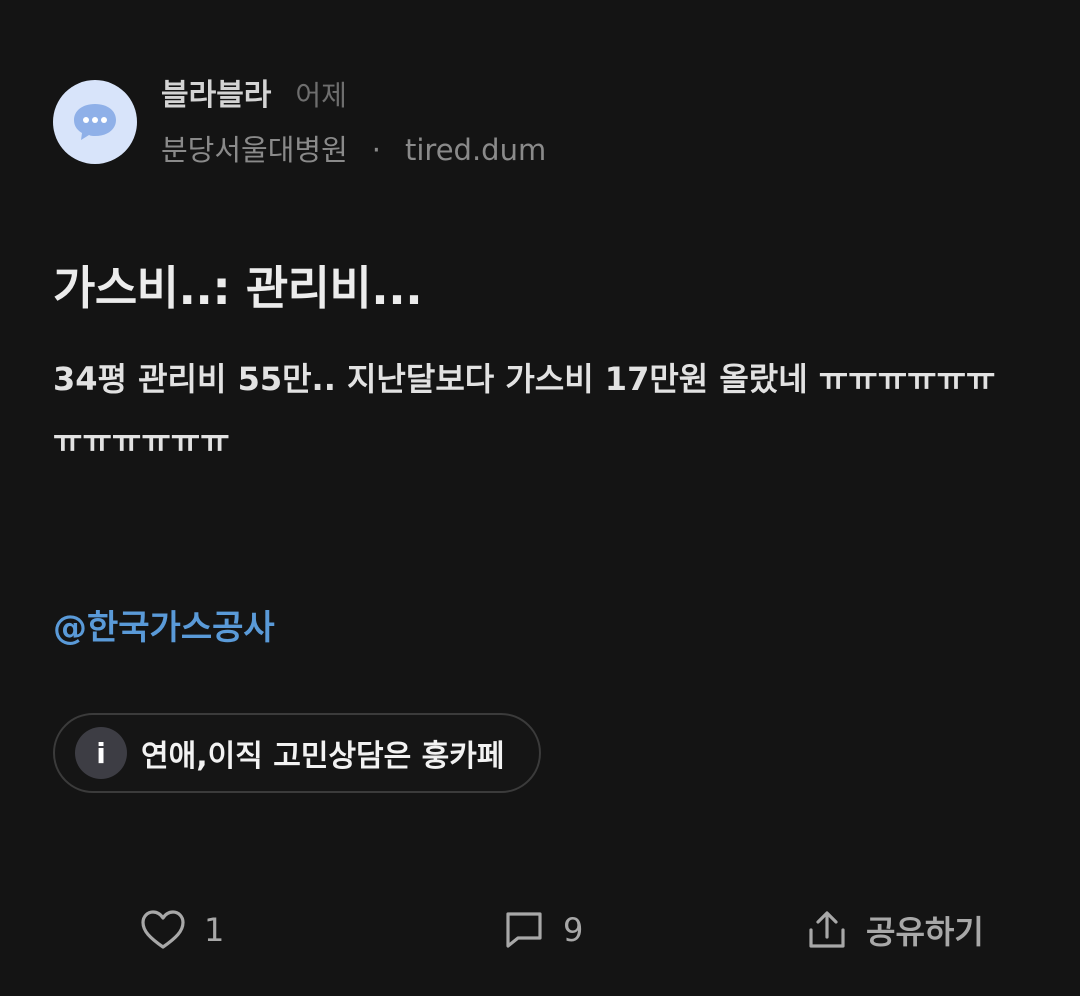 This screenshot has height=996, width=1080. What do you see at coordinates (827, 929) in the screenshot?
I see `share-icon` at bounding box center [827, 929].